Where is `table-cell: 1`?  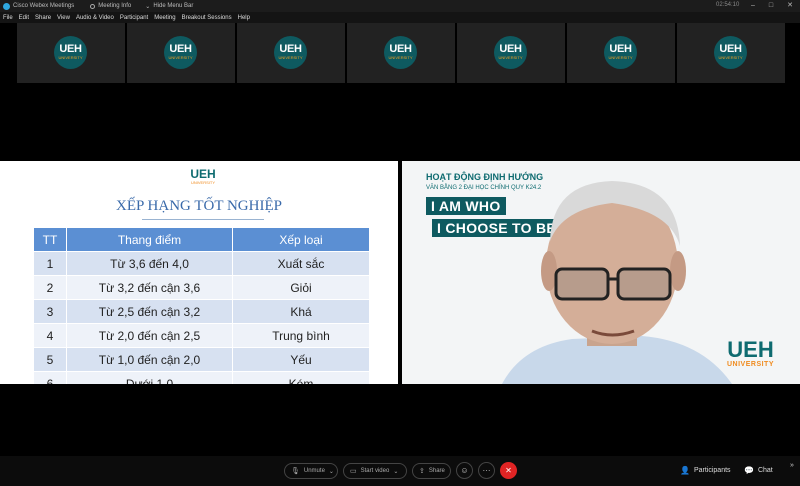
table-cell: 1 is located at coordinates (50, 263).